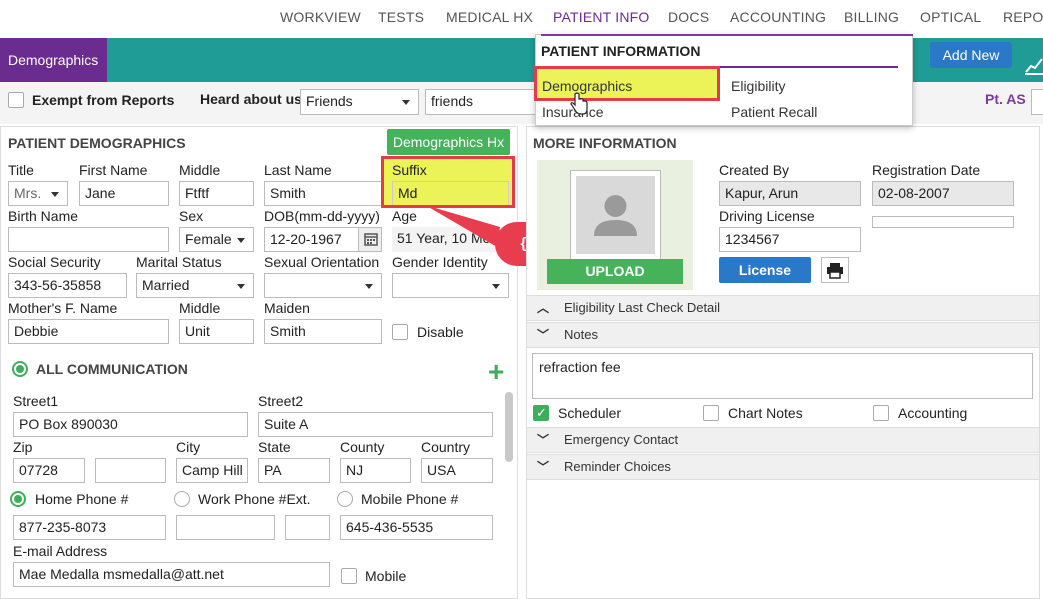 This screenshot has width=1043, height=599. I want to click on zip-ext-field, so click(130, 470).